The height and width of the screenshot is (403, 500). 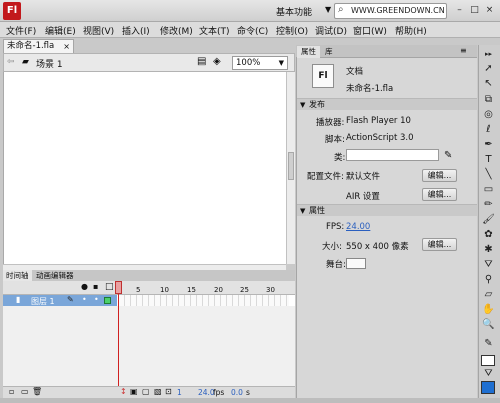 What do you see at coordinates (118, 287) in the screenshot?
I see `playhead-handle` at bounding box center [118, 287].